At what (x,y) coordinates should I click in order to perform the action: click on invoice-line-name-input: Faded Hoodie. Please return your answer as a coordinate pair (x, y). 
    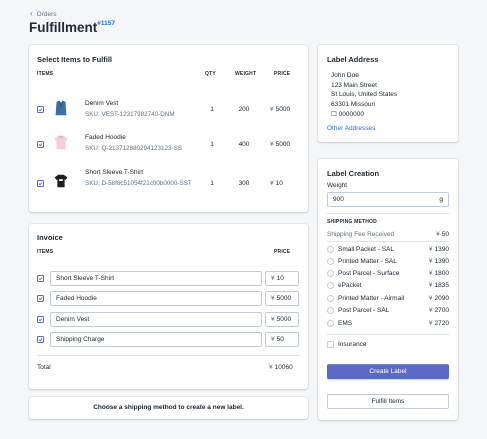
    Looking at the image, I should click on (156, 298).